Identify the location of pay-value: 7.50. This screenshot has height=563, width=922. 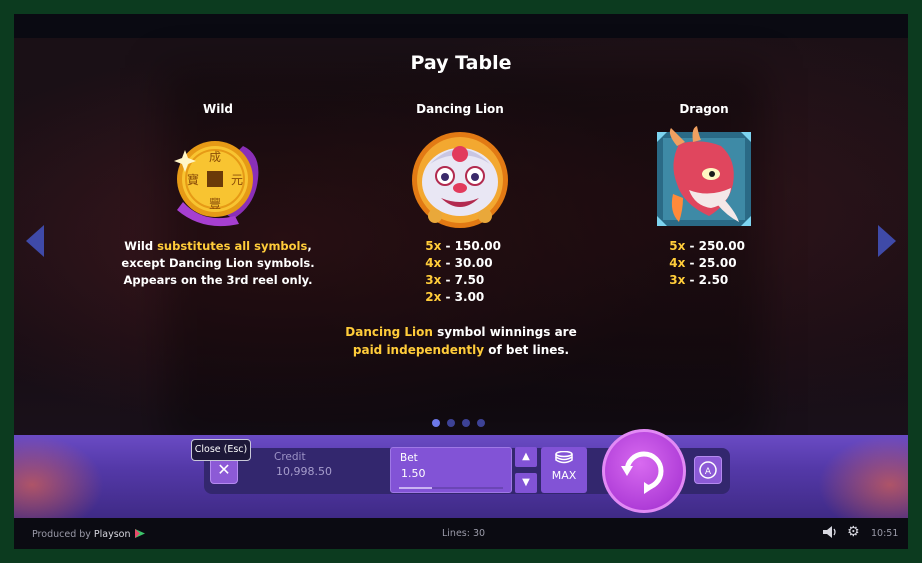
(469, 280).